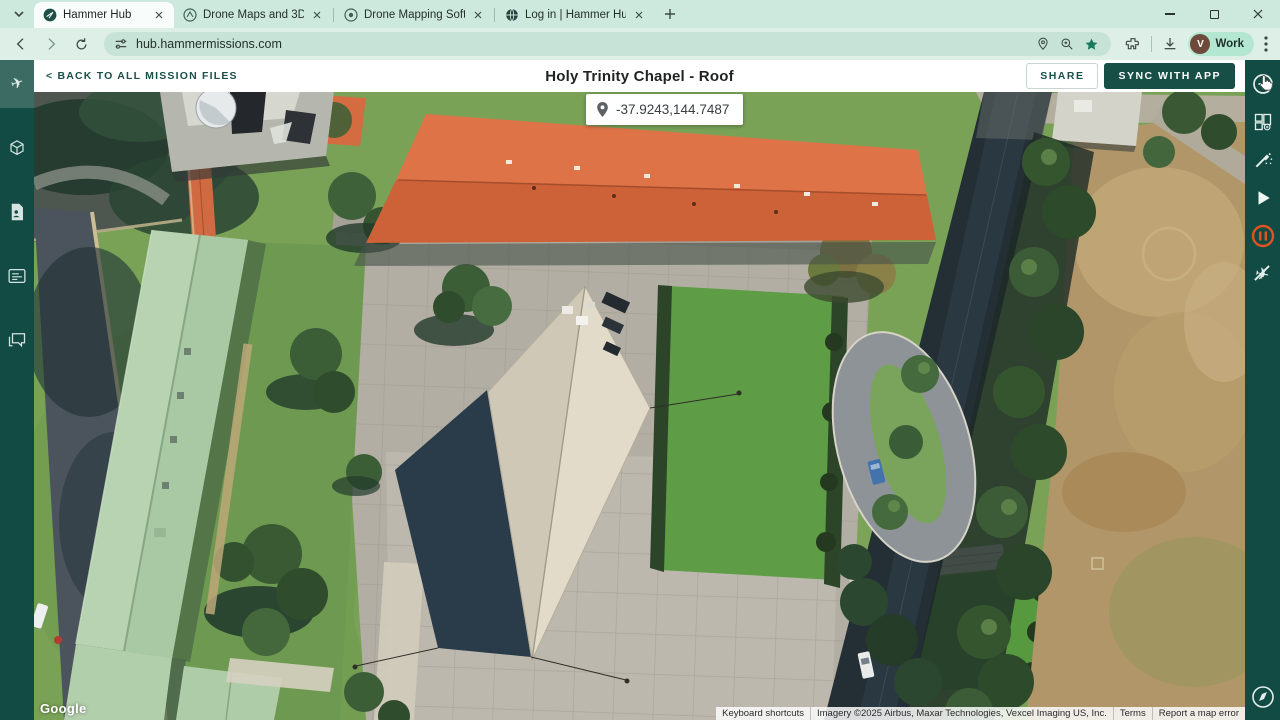 The height and width of the screenshot is (720, 1280). Describe the element at coordinates (1229, 44) in the screenshot. I see `profile-name: Work` at that location.